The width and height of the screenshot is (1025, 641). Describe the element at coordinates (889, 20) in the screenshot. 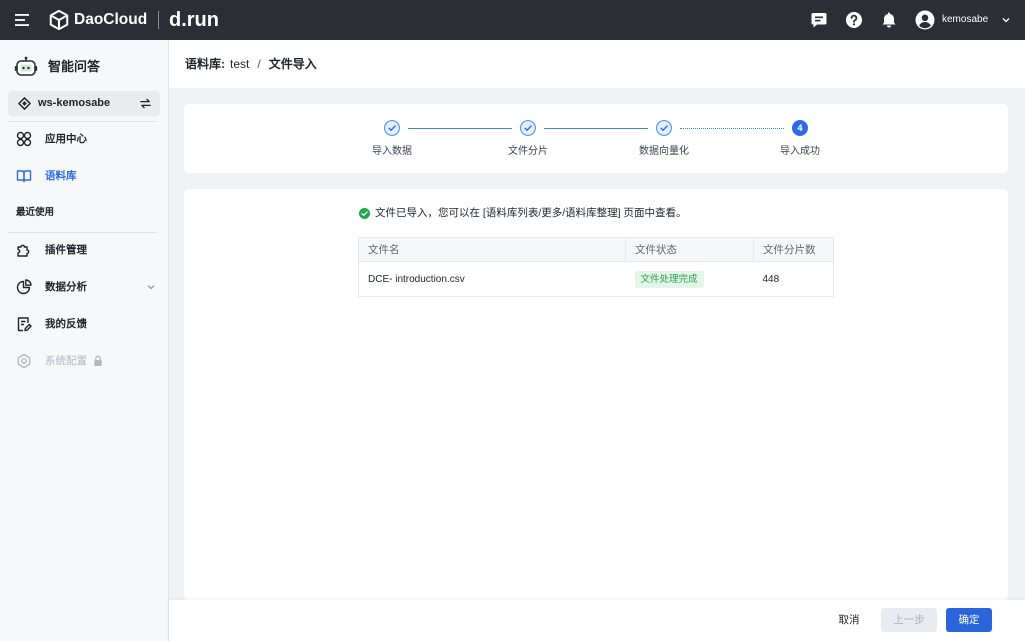

I see `bell-icon` at that location.